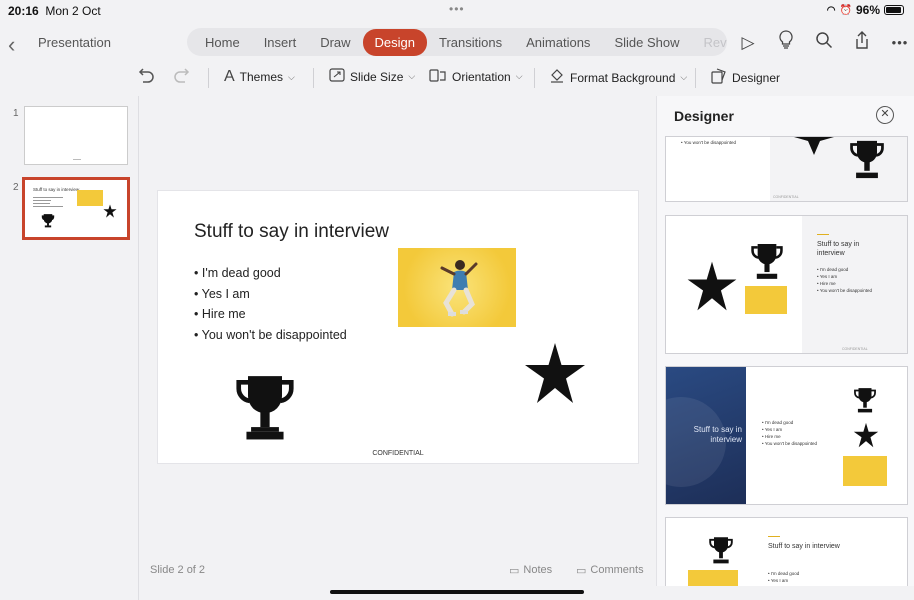 The image size is (914, 600). Describe the element at coordinates (337, 76) in the screenshot. I see `slide-size-icon` at that location.